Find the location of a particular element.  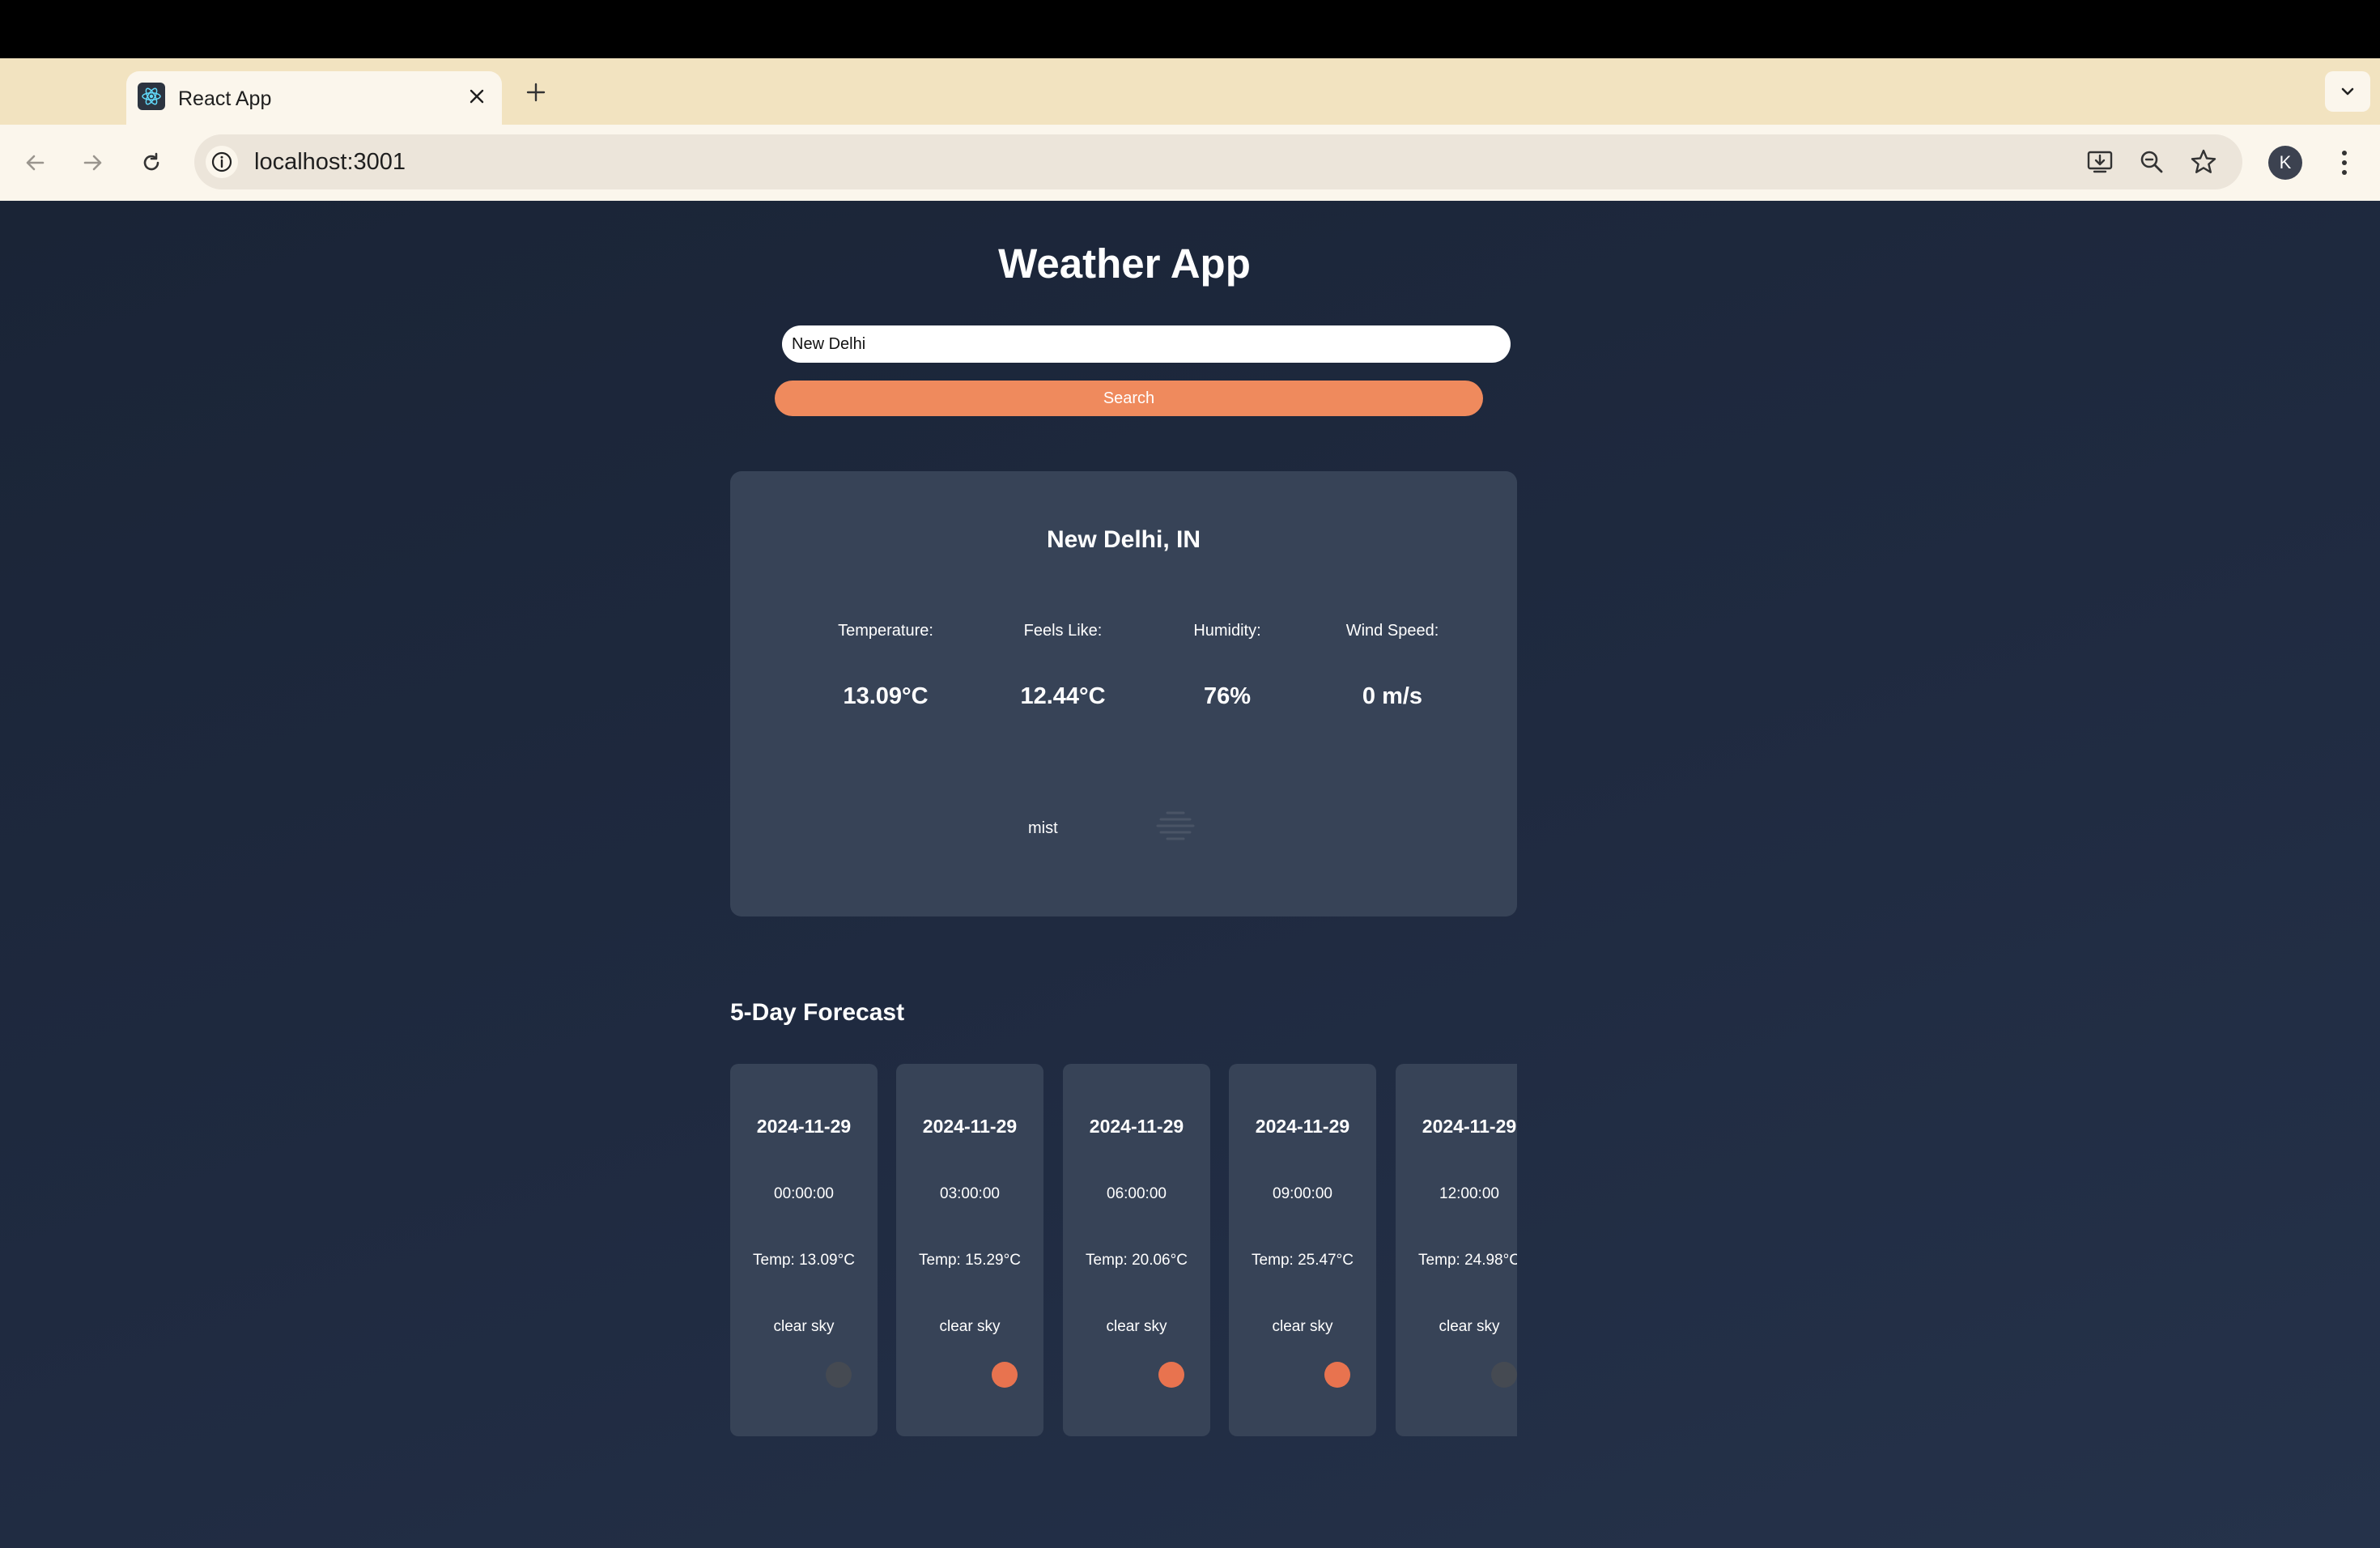

tab-react-app: React App is located at coordinates (314, 98).